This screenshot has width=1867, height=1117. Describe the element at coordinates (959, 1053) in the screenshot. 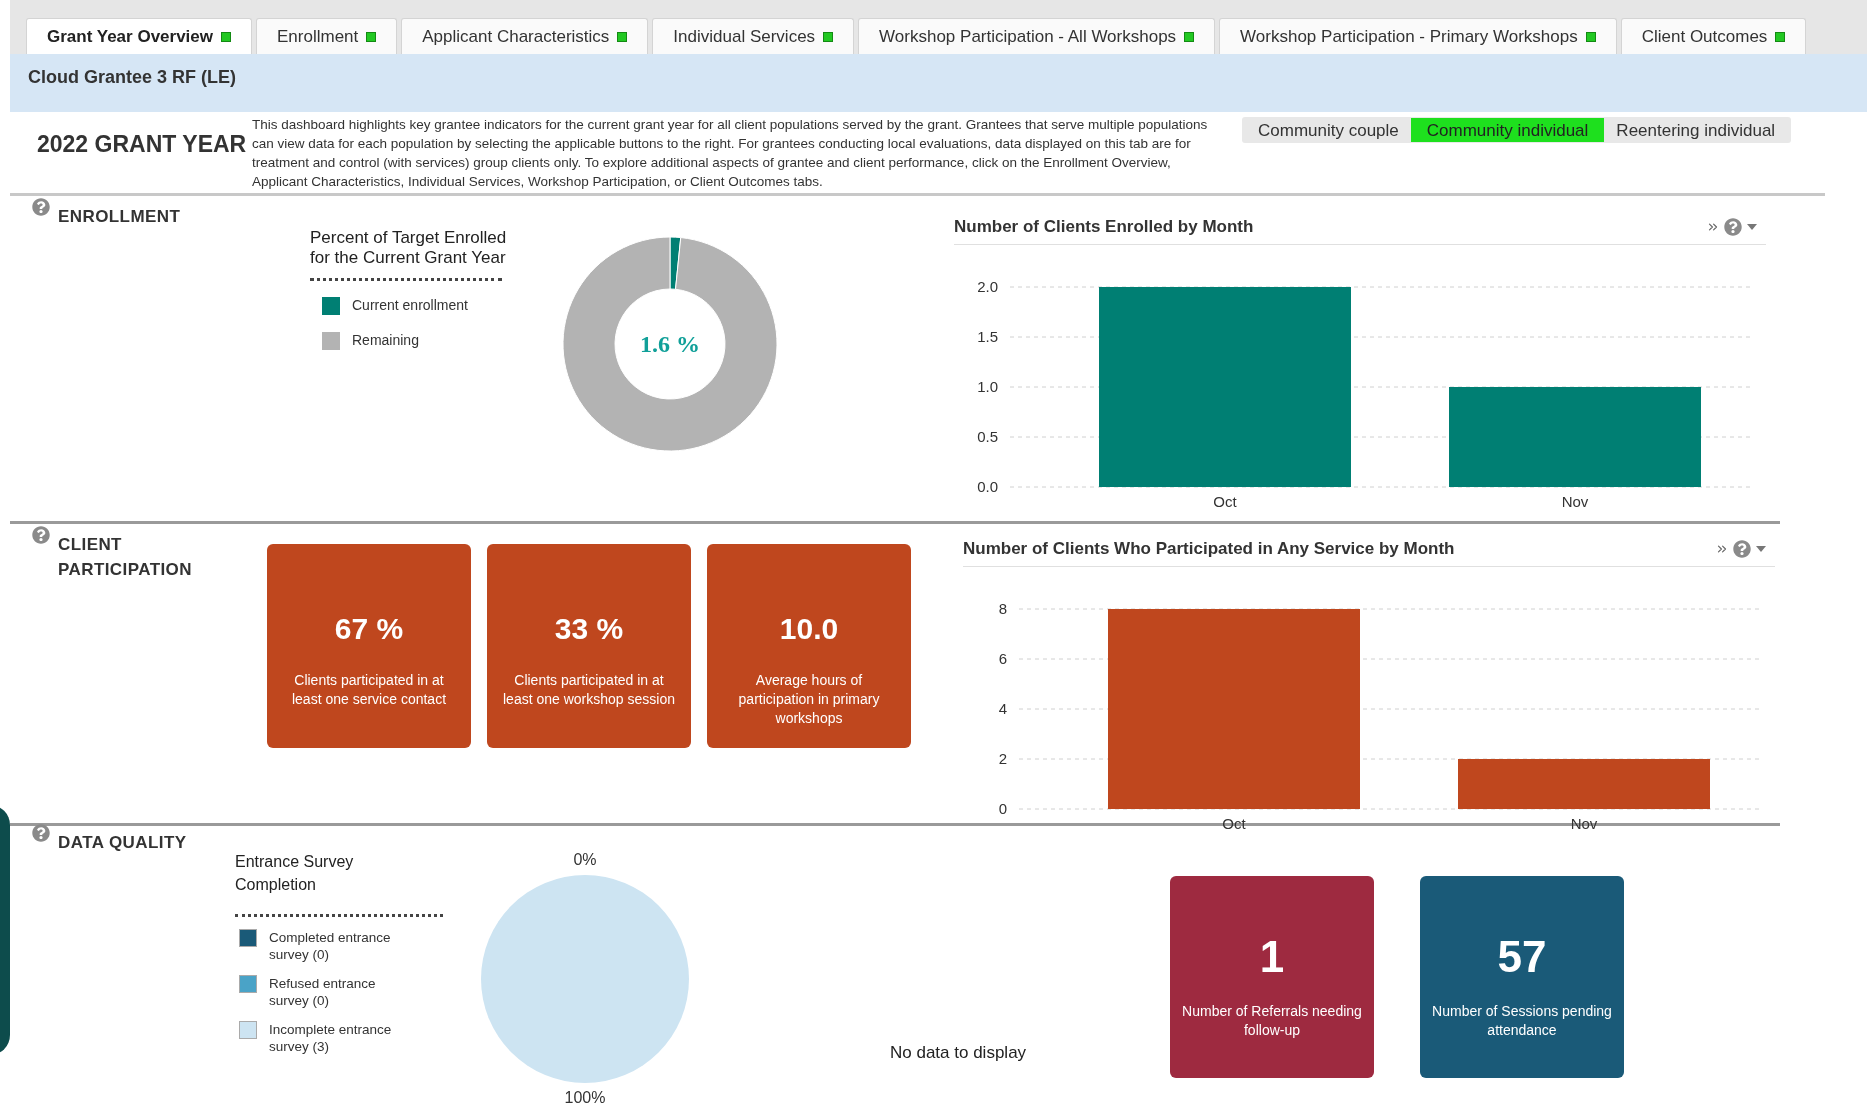

I see `empty-message: No data to display` at that location.